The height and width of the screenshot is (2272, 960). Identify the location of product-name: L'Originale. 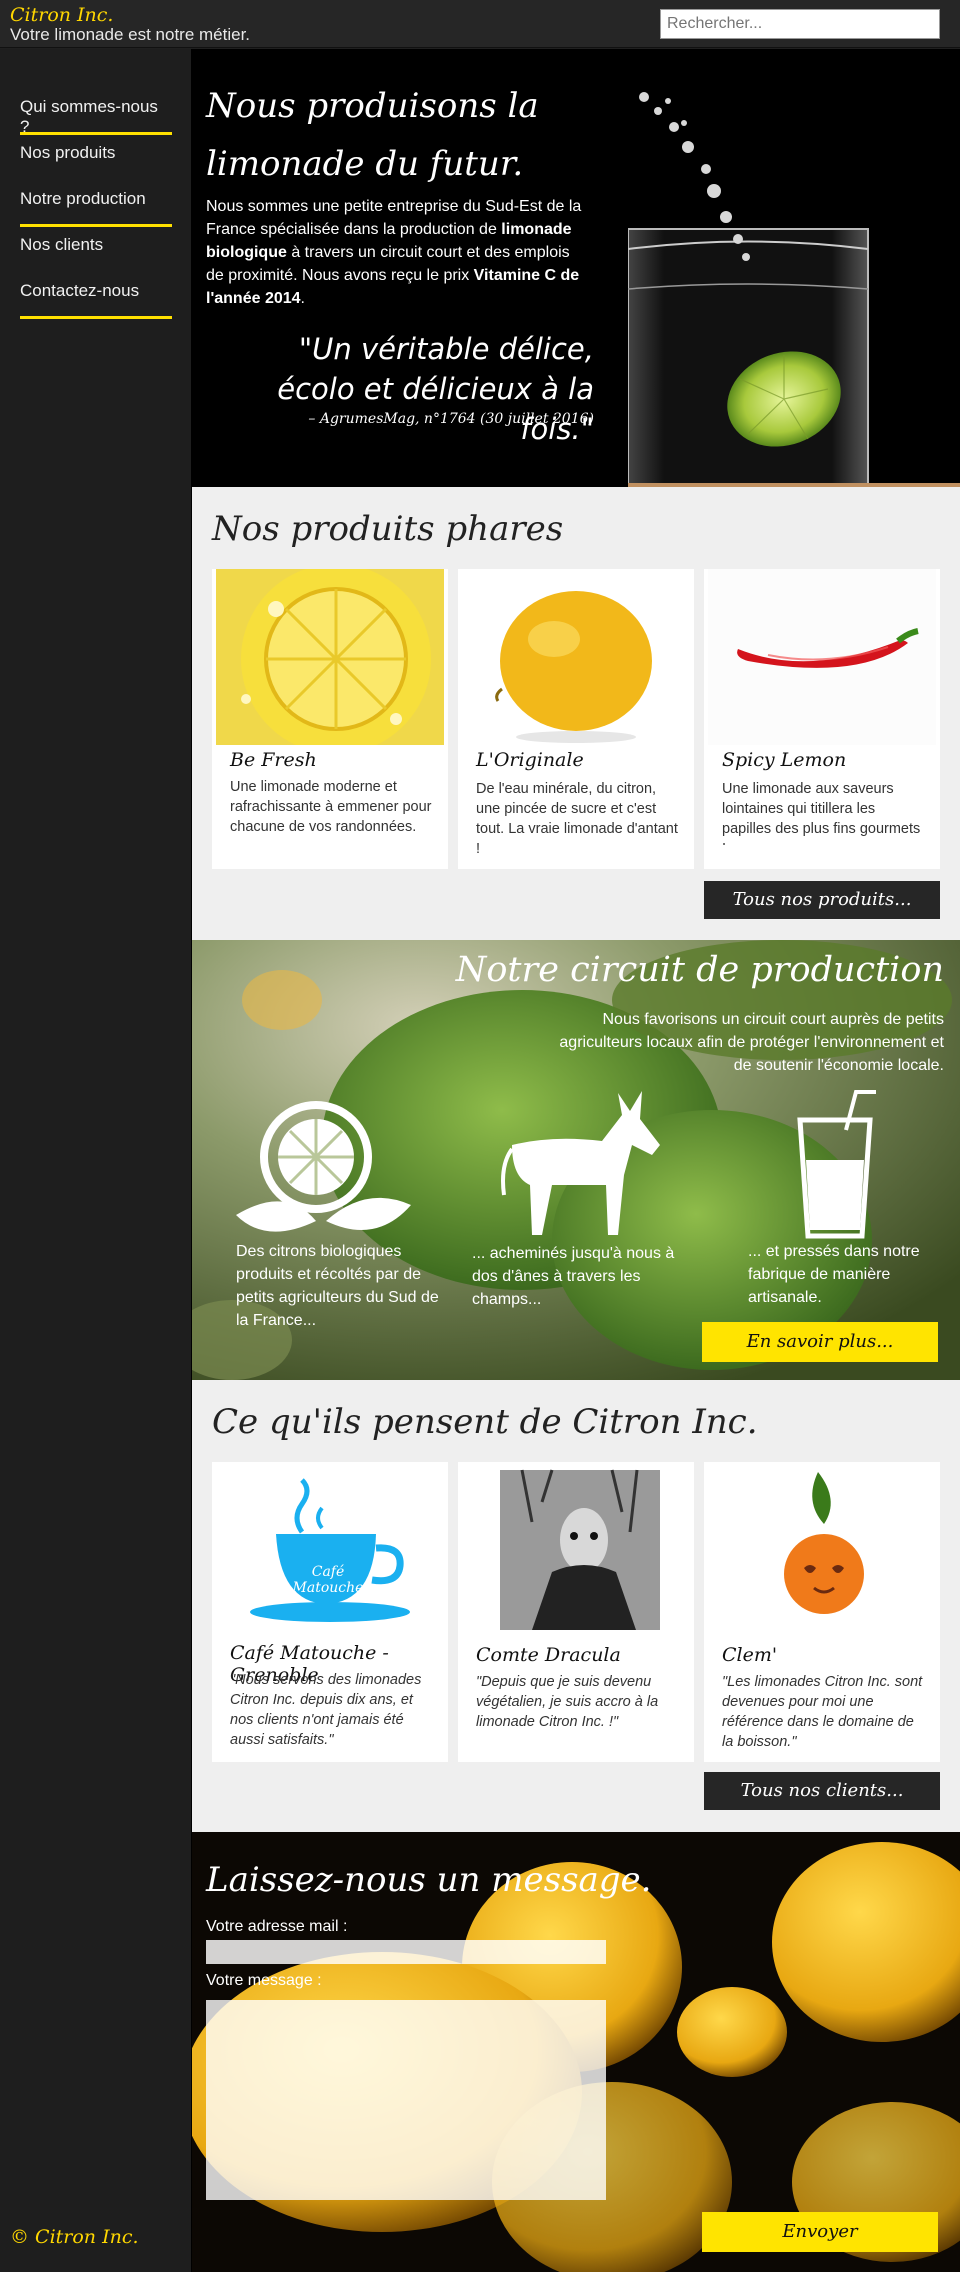
(530, 760).